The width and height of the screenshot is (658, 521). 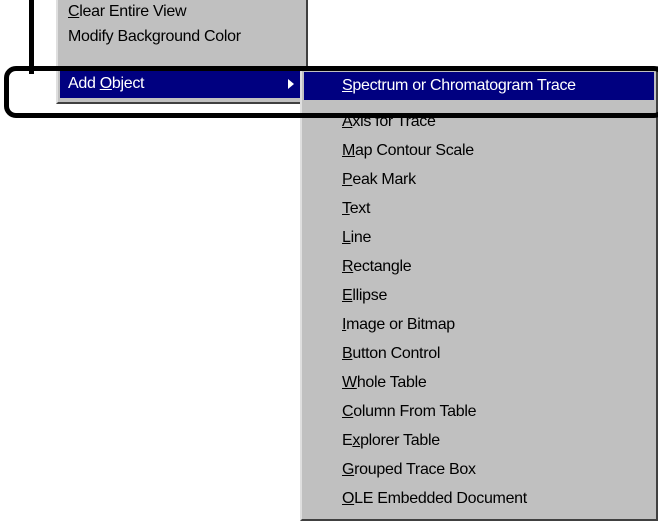 What do you see at coordinates (479, 209) in the screenshot?
I see `submenu-item-text: Text` at bounding box center [479, 209].